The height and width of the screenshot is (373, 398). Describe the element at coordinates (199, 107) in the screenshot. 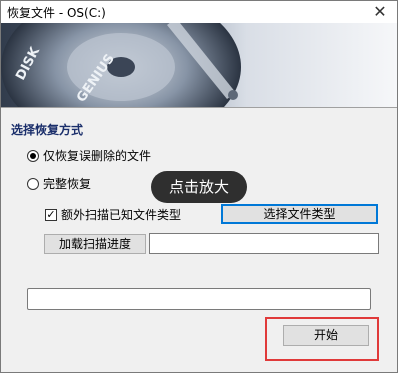

I see `banner-divider` at that location.